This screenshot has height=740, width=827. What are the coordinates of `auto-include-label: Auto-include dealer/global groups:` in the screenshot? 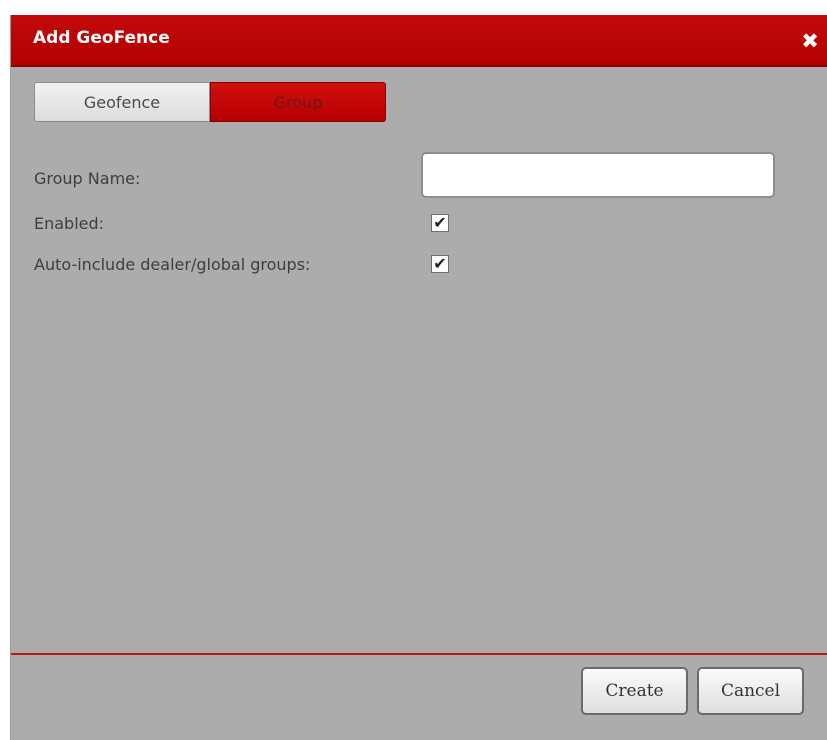 It's located at (172, 264).